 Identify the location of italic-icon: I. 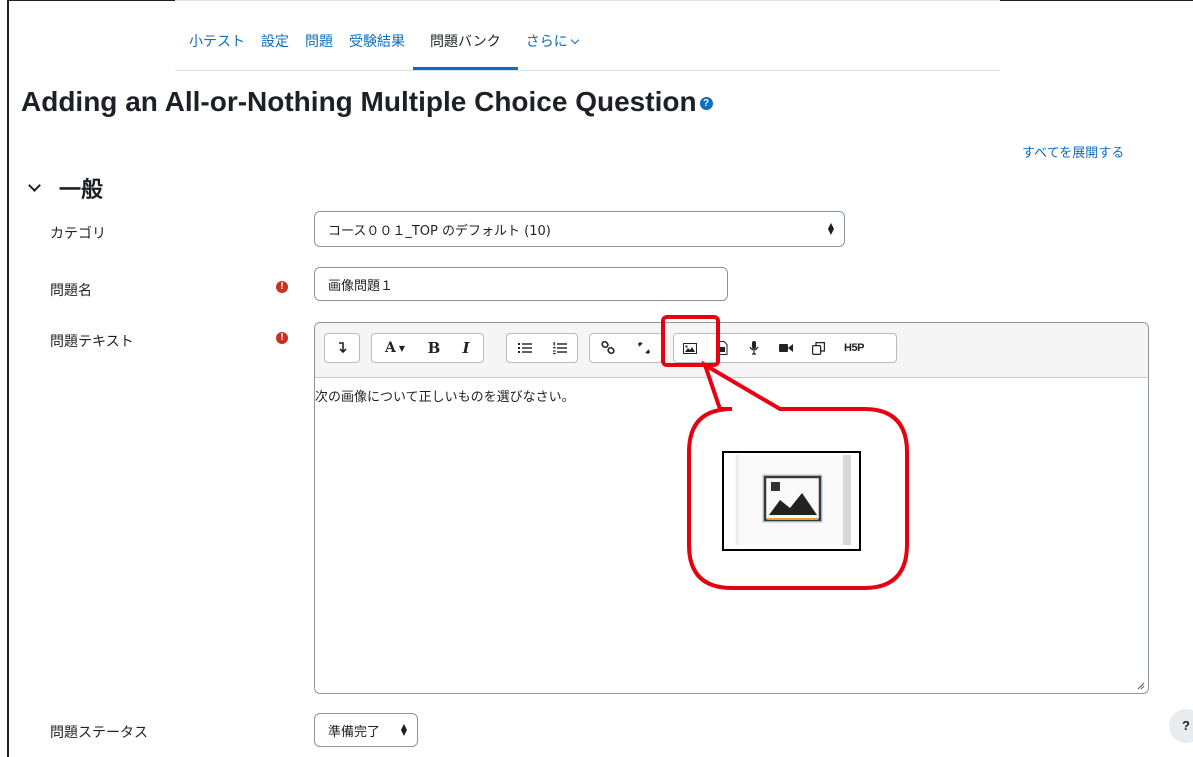
(466, 348).